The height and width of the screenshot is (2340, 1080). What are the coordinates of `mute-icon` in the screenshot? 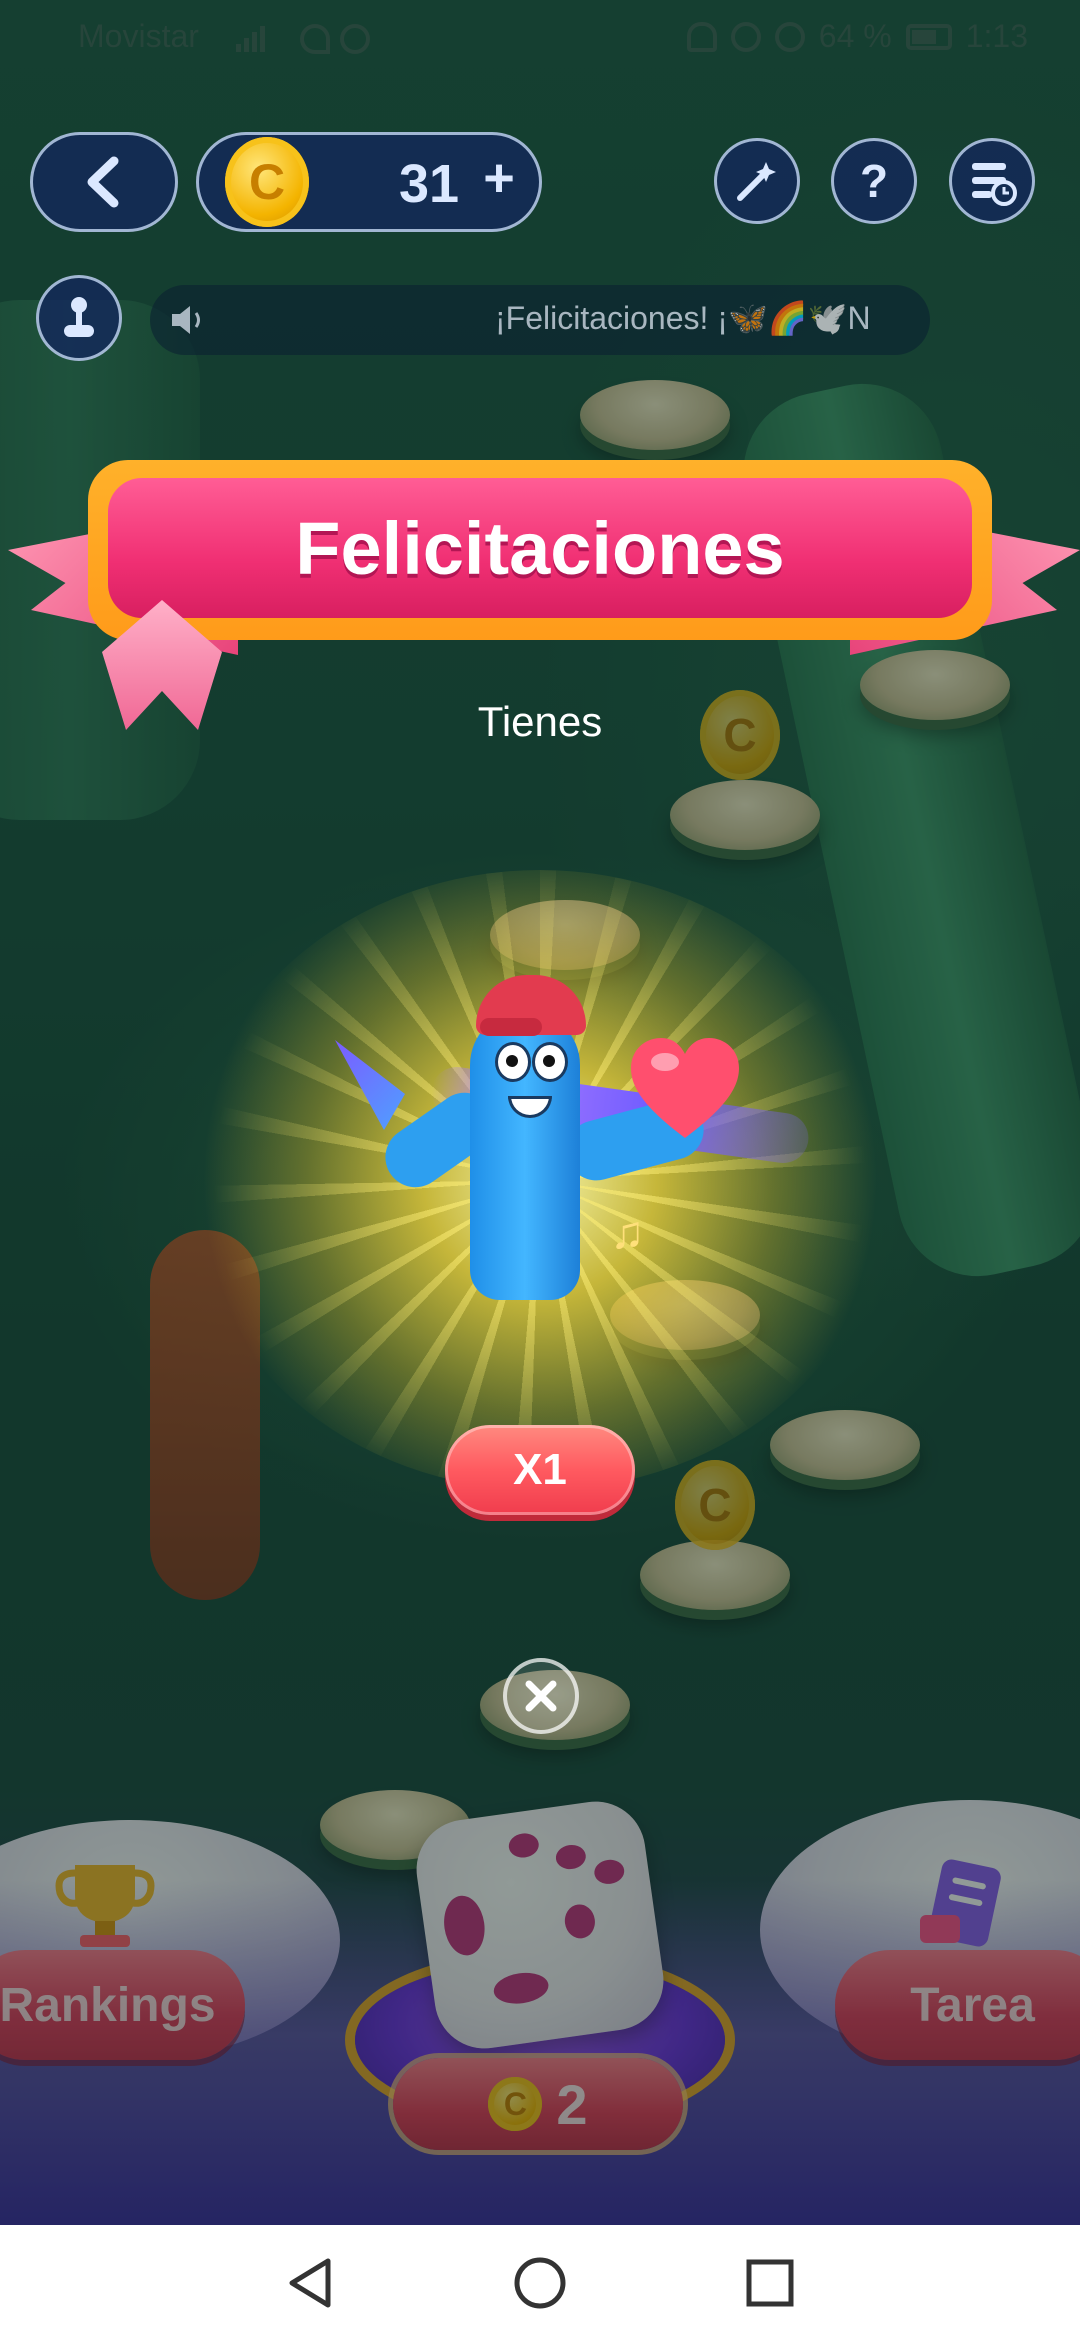 It's located at (789, 36).